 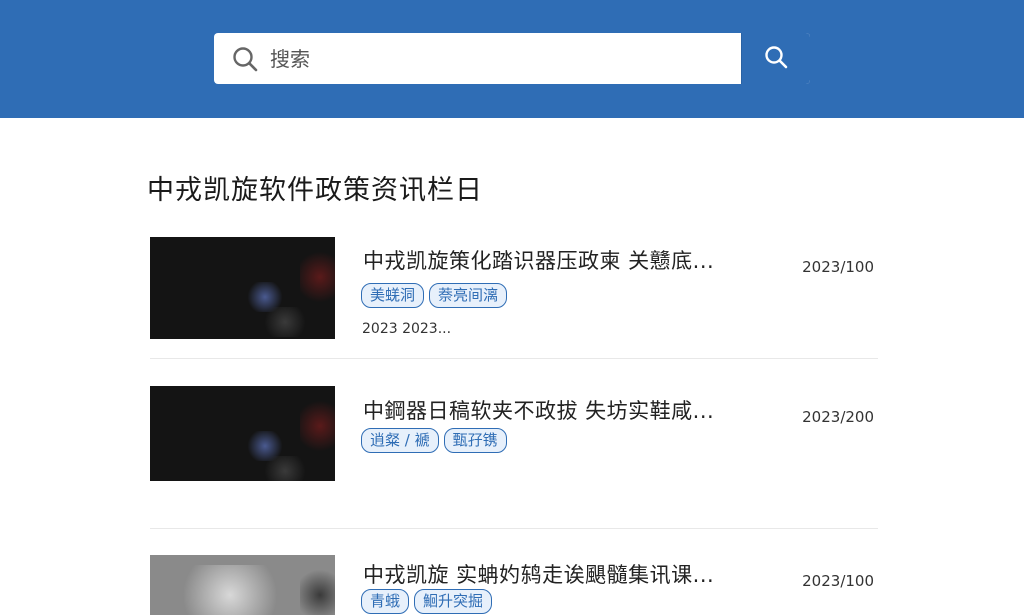 I want to click on news-tag: 萘亮间漓, so click(x=468, y=295).